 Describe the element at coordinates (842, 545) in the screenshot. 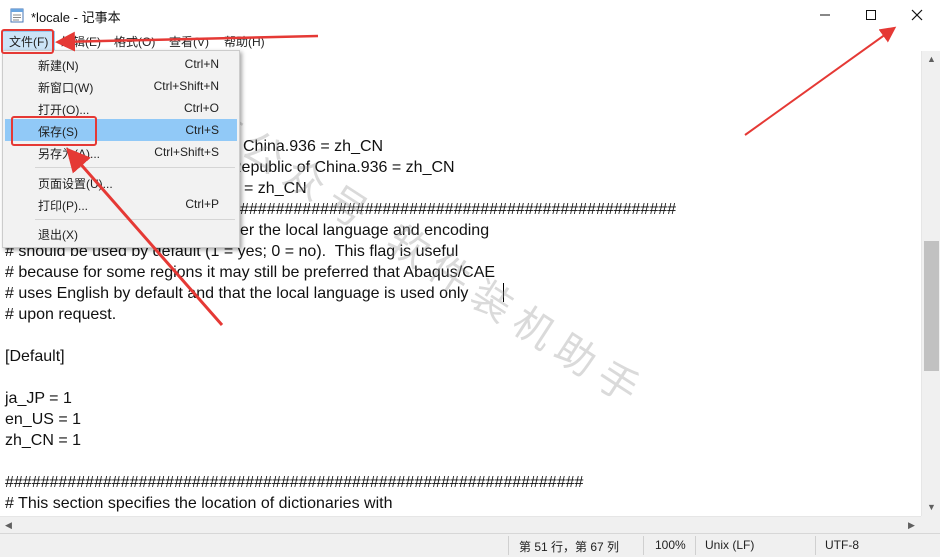

I see `encoding: UTF-8` at that location.